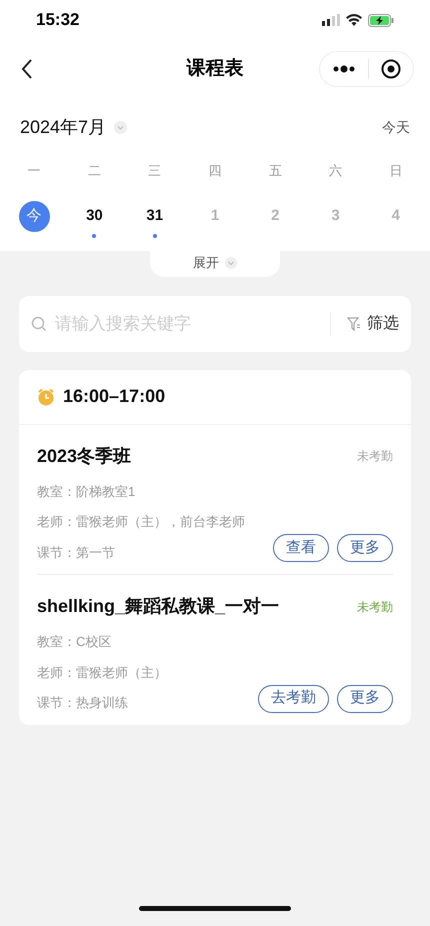 The width and height of the screenshot is (430, 926). Describe the element at coordinates (46, 397) in the screenshot. I see `alarm-clock-icon` at that location.